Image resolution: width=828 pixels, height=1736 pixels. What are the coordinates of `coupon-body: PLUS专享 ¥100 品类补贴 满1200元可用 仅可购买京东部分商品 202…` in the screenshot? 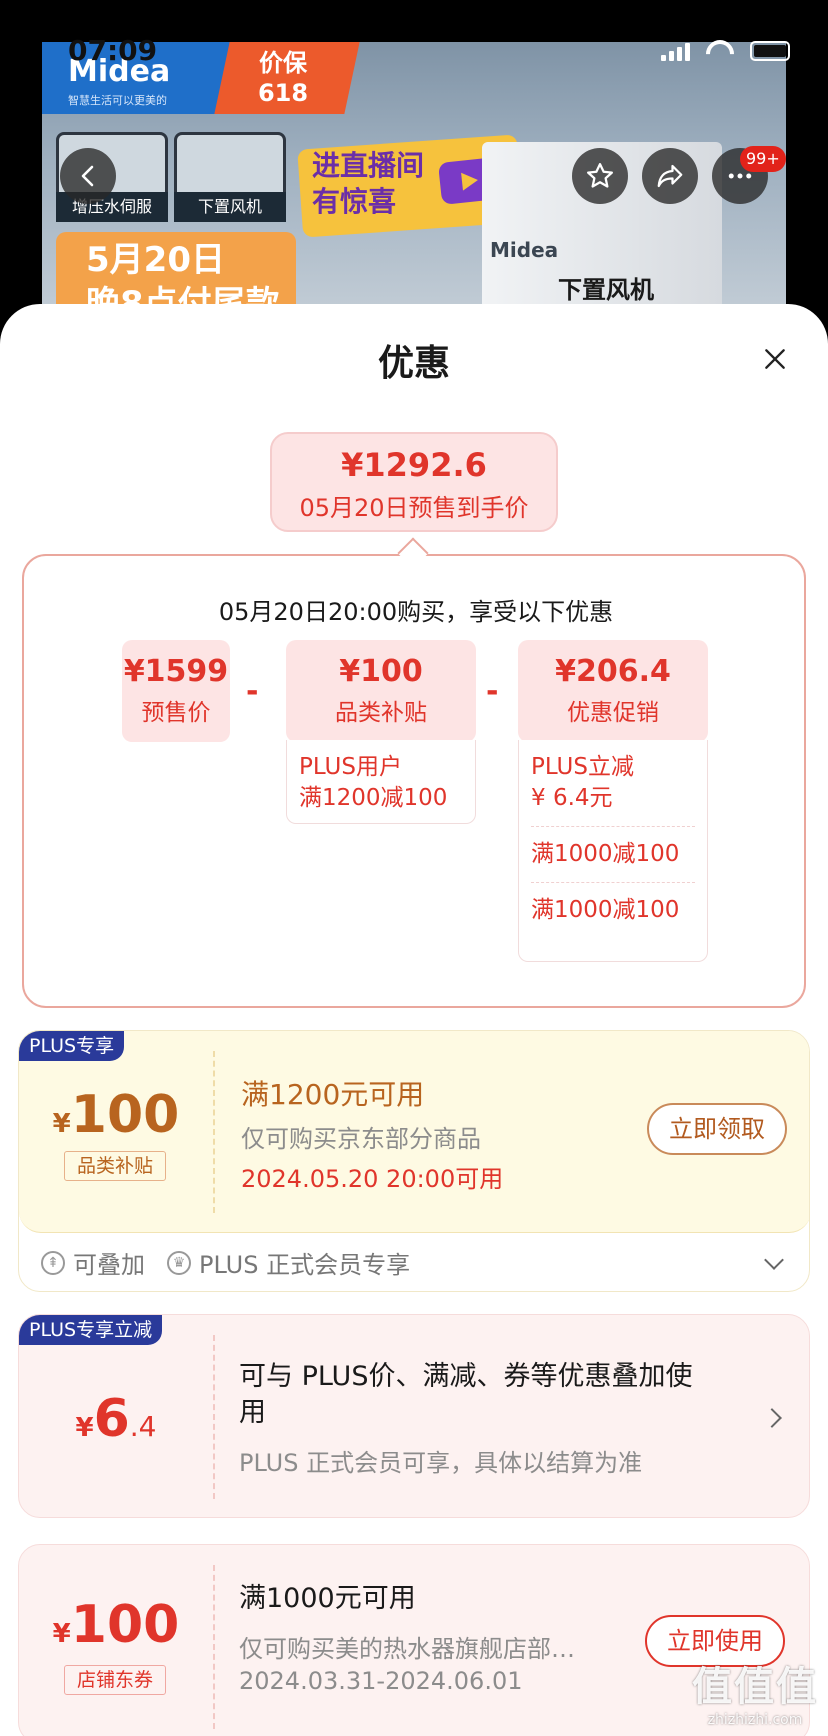 It's located at (414, 1132).